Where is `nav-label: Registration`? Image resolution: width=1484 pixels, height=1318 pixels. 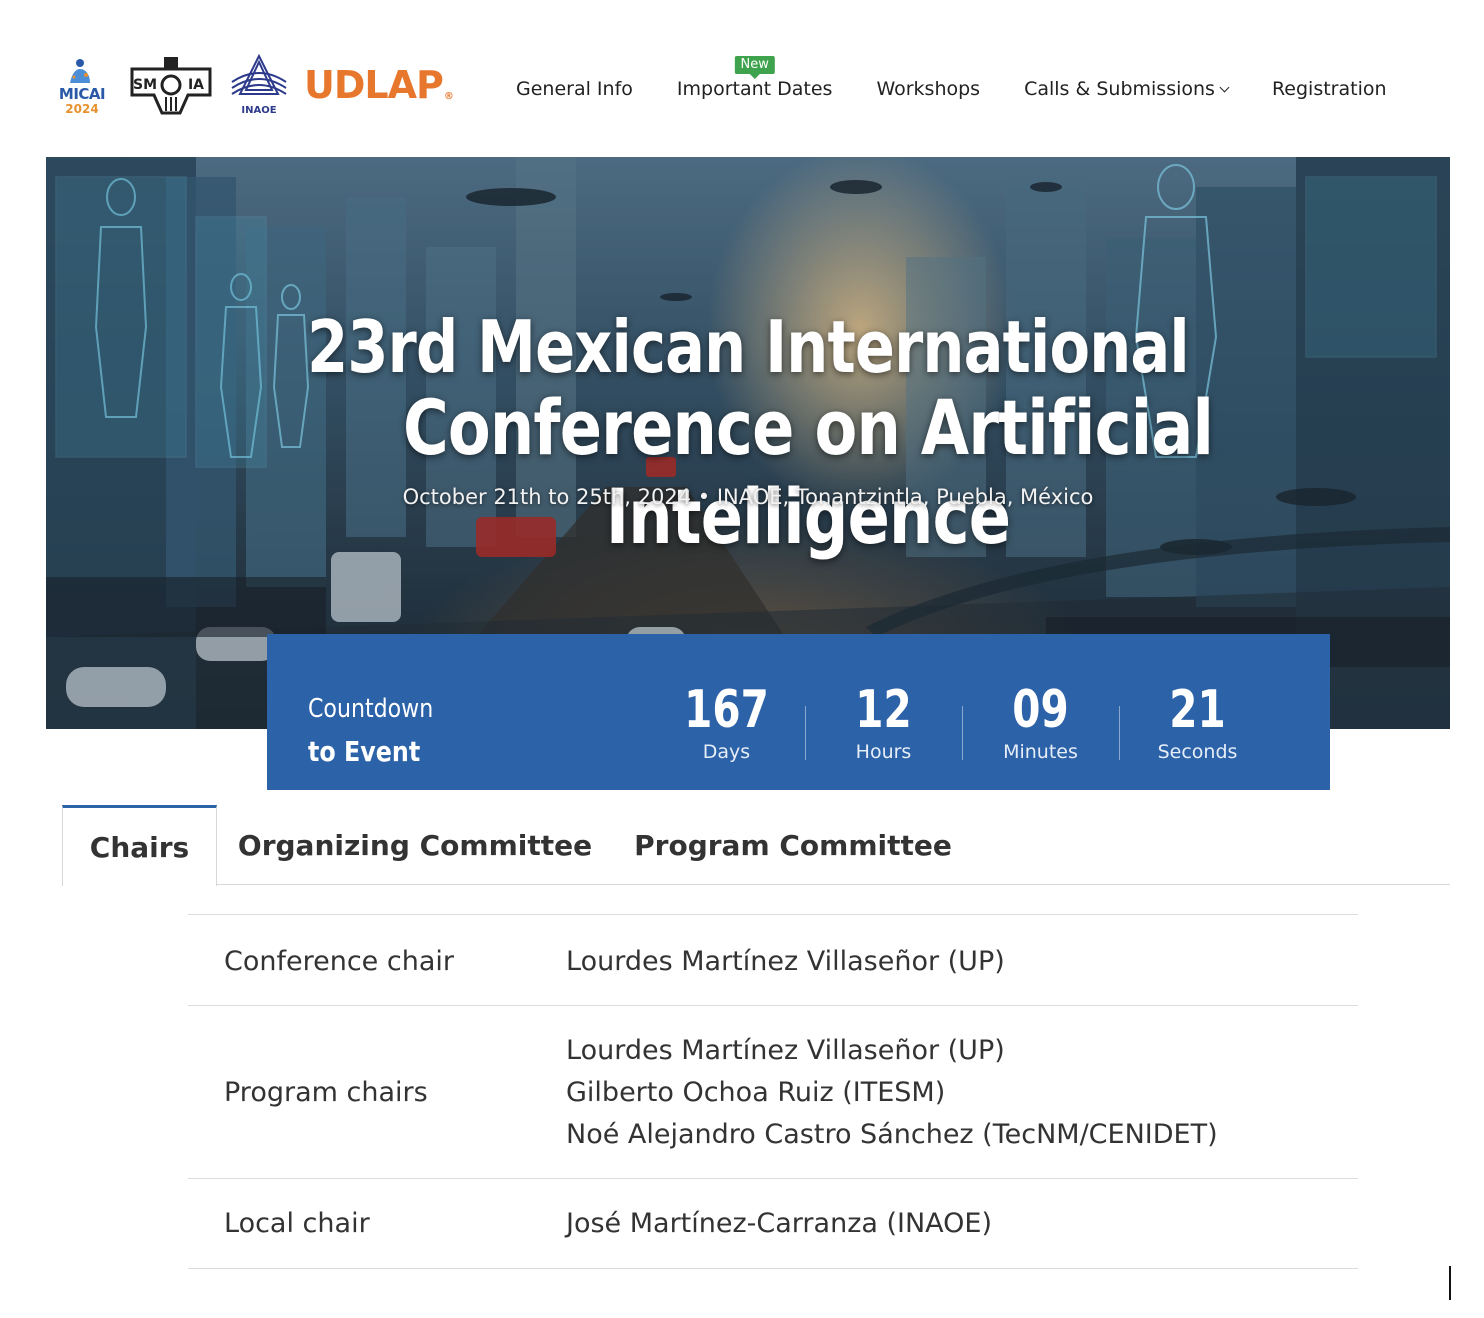
nav-label: Registration is located at coordinates (1329, 89).